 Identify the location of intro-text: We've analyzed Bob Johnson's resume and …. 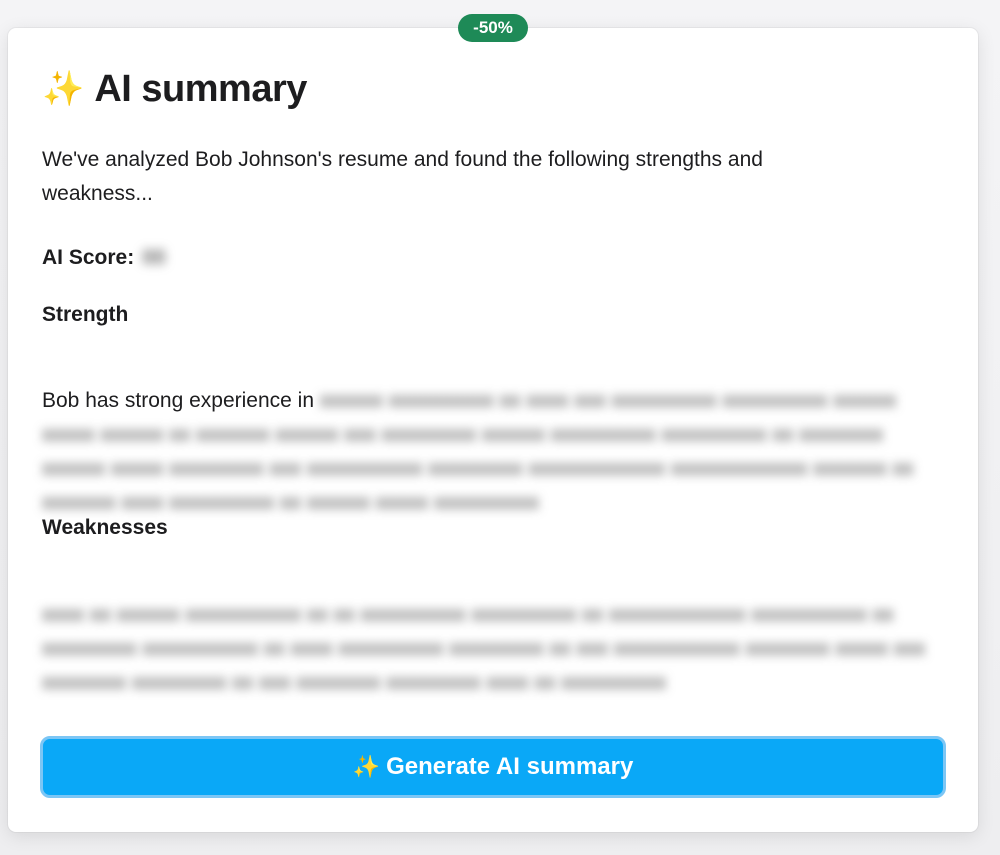
(402, 176).